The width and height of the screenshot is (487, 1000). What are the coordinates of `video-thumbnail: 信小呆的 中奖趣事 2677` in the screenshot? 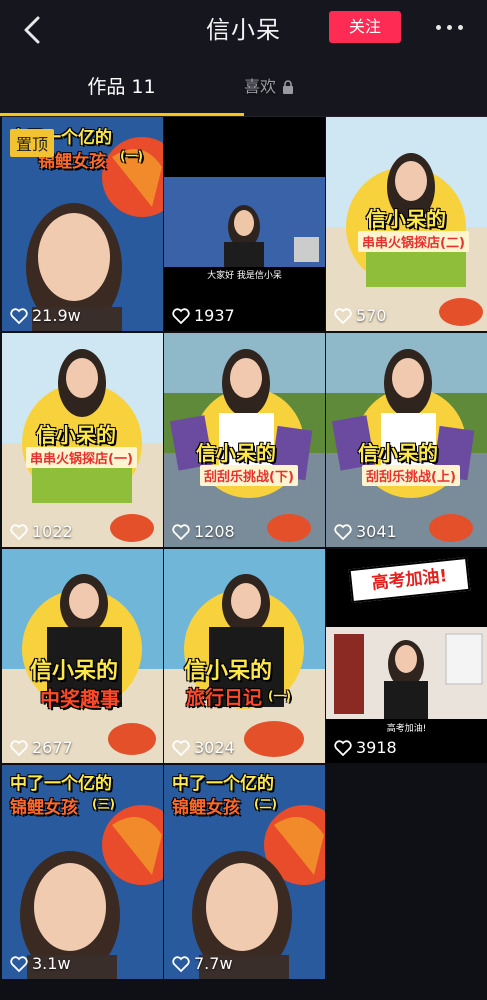 It's located at (82, 656).